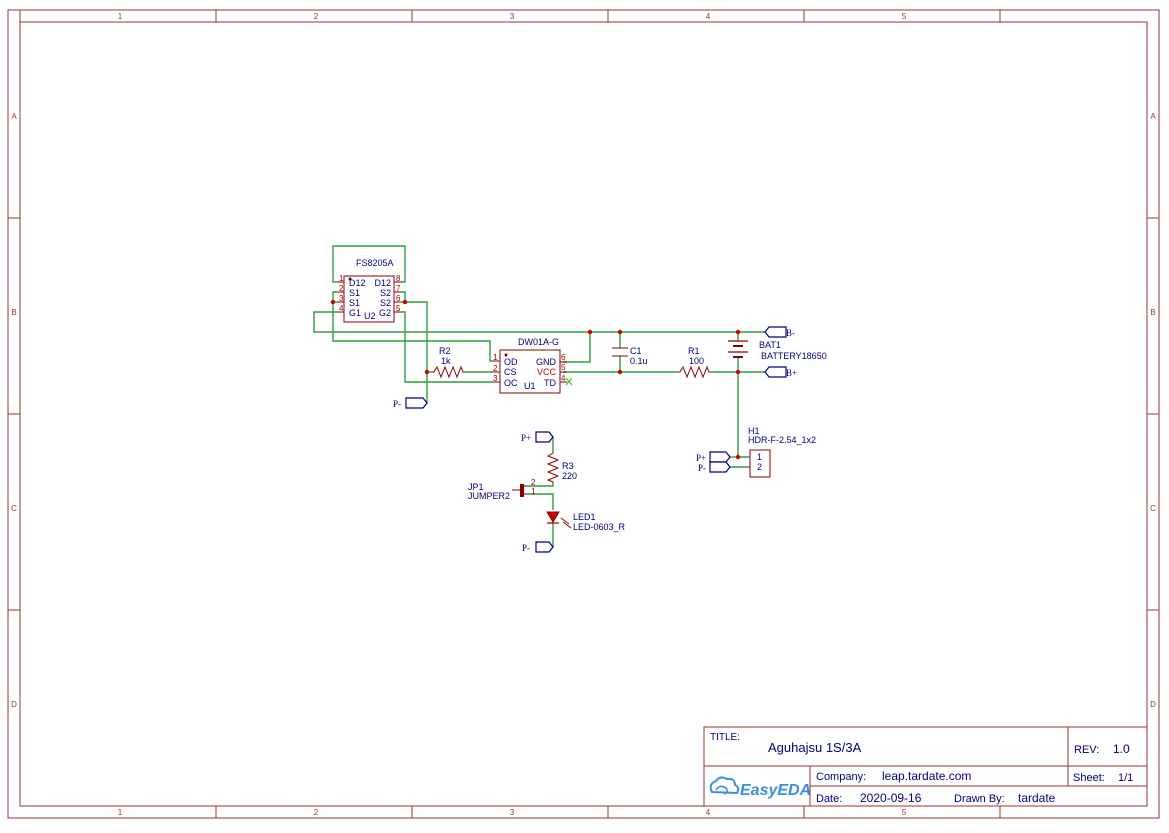 The image size is (1169, 833). Describe the element at coordinates (502, 489) in the screenshot. I see `jp1-jumper: 2 1 JP1 JUMPER2` at that location.